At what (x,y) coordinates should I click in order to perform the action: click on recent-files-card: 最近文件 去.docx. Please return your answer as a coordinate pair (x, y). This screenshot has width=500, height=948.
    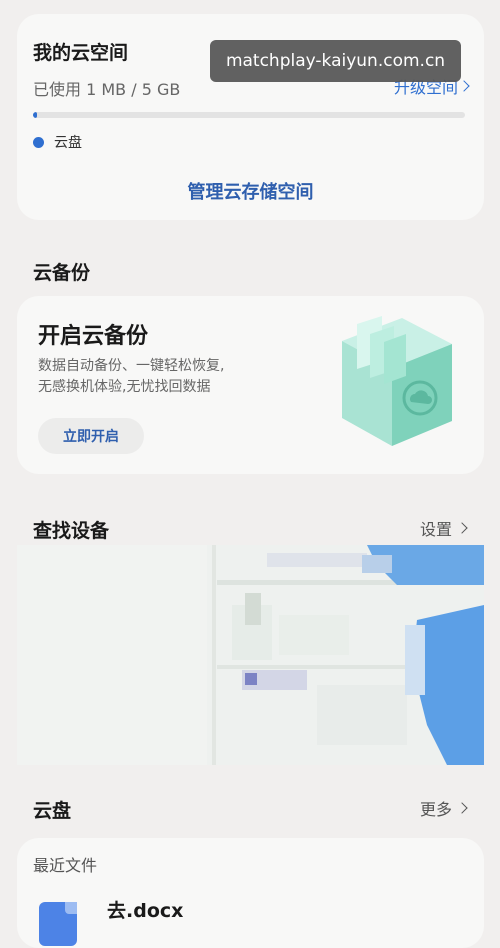
    Looking at the image, I should click on (250, 893).